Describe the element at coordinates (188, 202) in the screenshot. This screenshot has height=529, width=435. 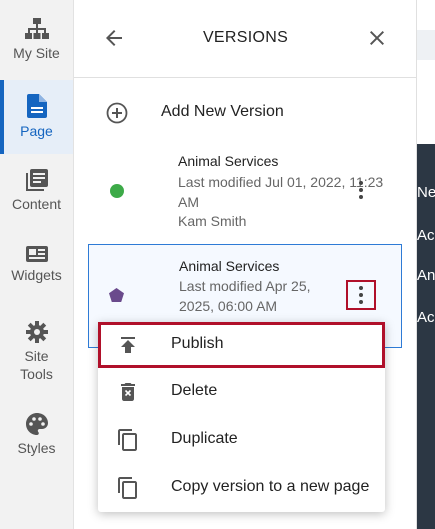
I see `version-modified-line2: AM` at that location.